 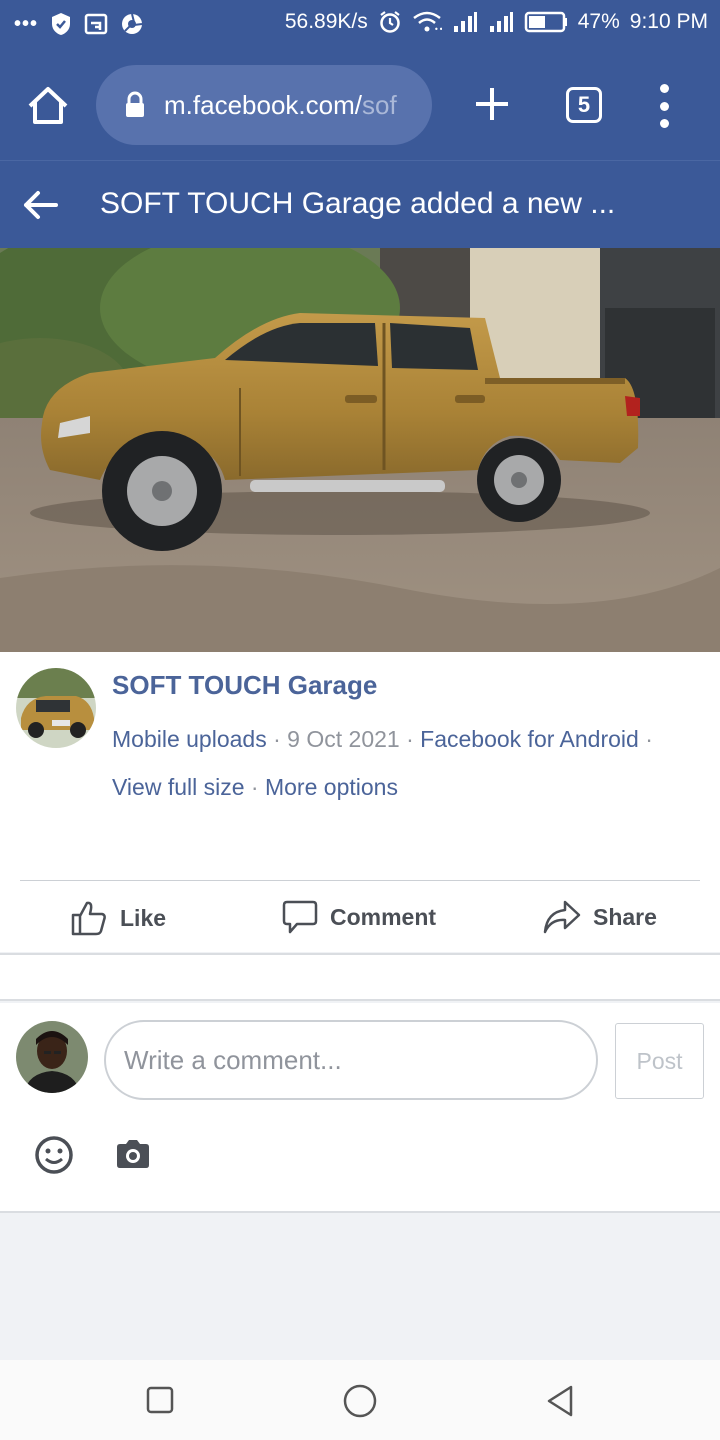 What do you see at coordinates (48, 106) in the screenshot?
I see `home-icon` at bounding box center [48, 106].